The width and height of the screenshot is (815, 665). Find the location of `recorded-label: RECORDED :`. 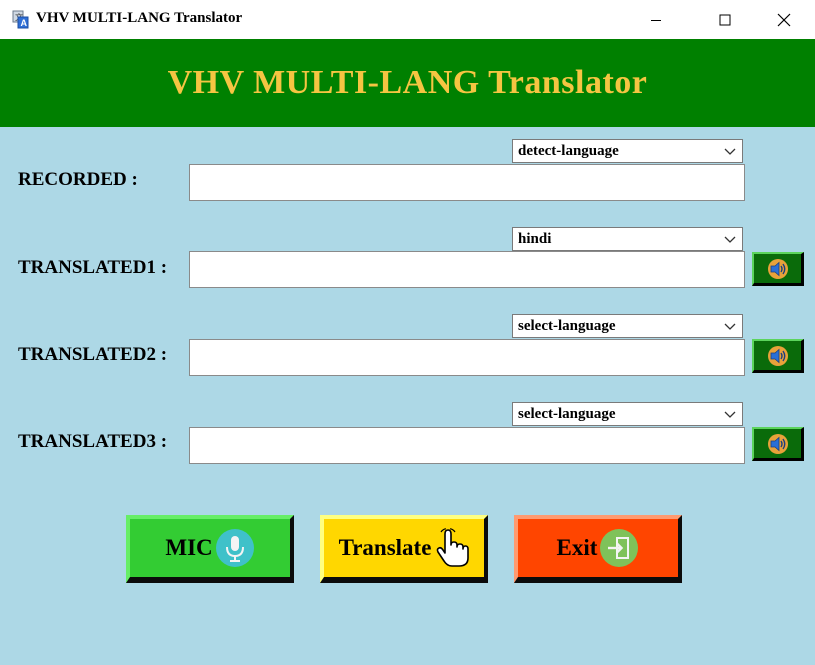

recorded-label: RECORDED : is located at coordinates (78, 179).